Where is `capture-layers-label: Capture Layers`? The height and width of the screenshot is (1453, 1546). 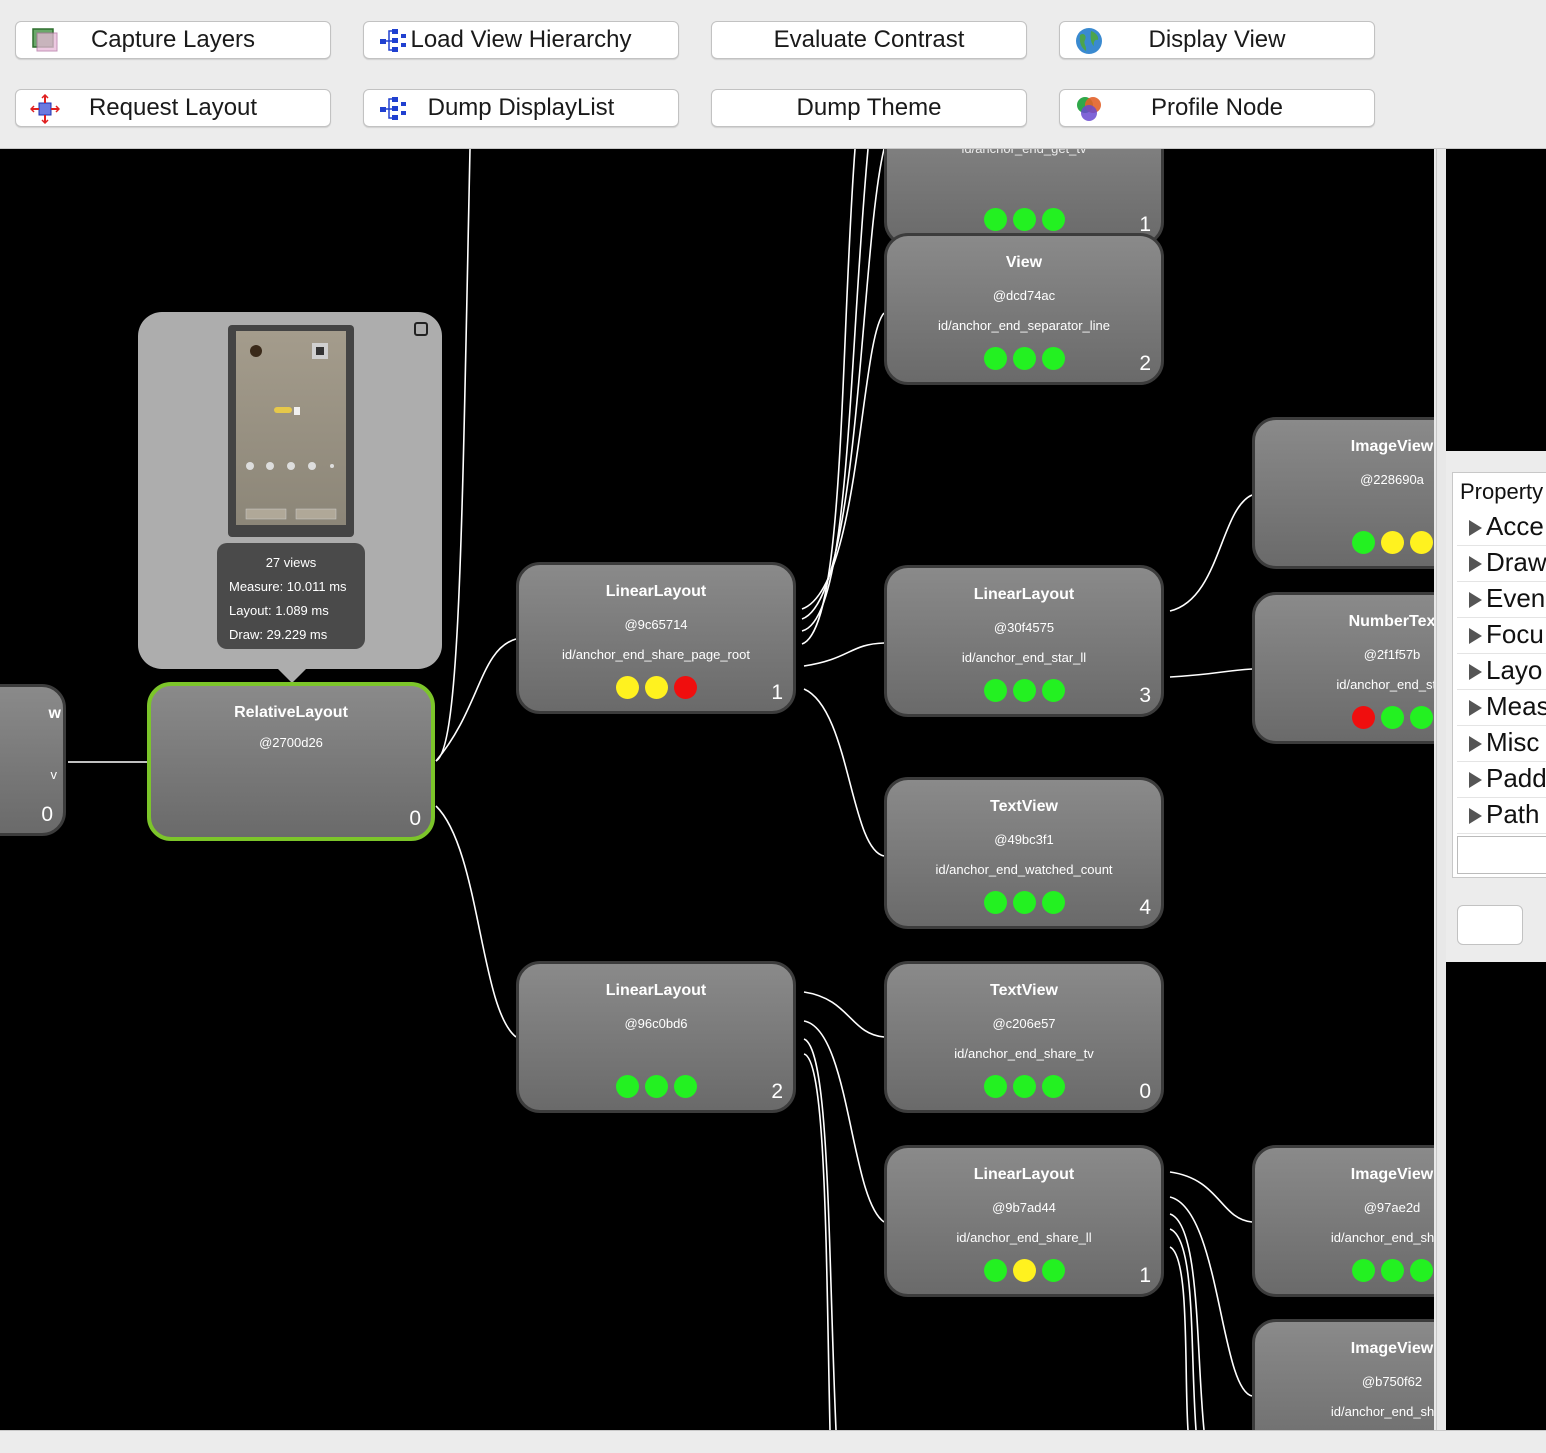 capture-layers-label: Capture Layers is located at coordinates (173, 39).